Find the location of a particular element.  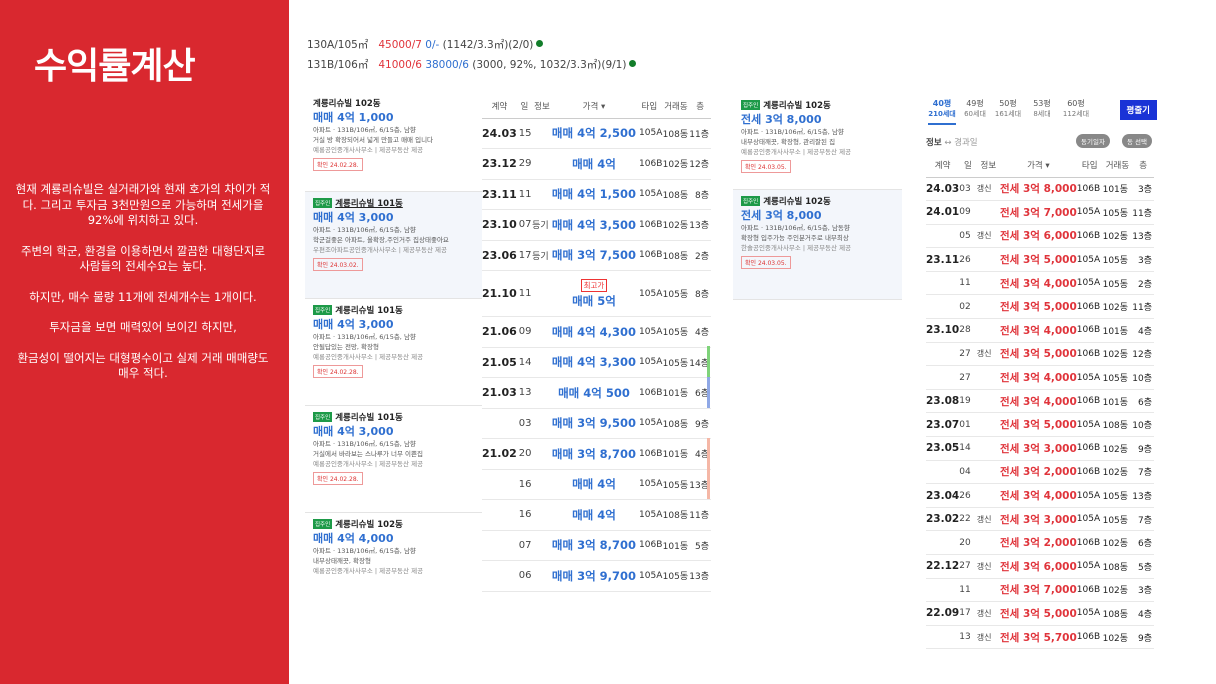

table-row: 06 매매 3억 9,700 105A 105동 13층 is located at coordinates (596, 576).